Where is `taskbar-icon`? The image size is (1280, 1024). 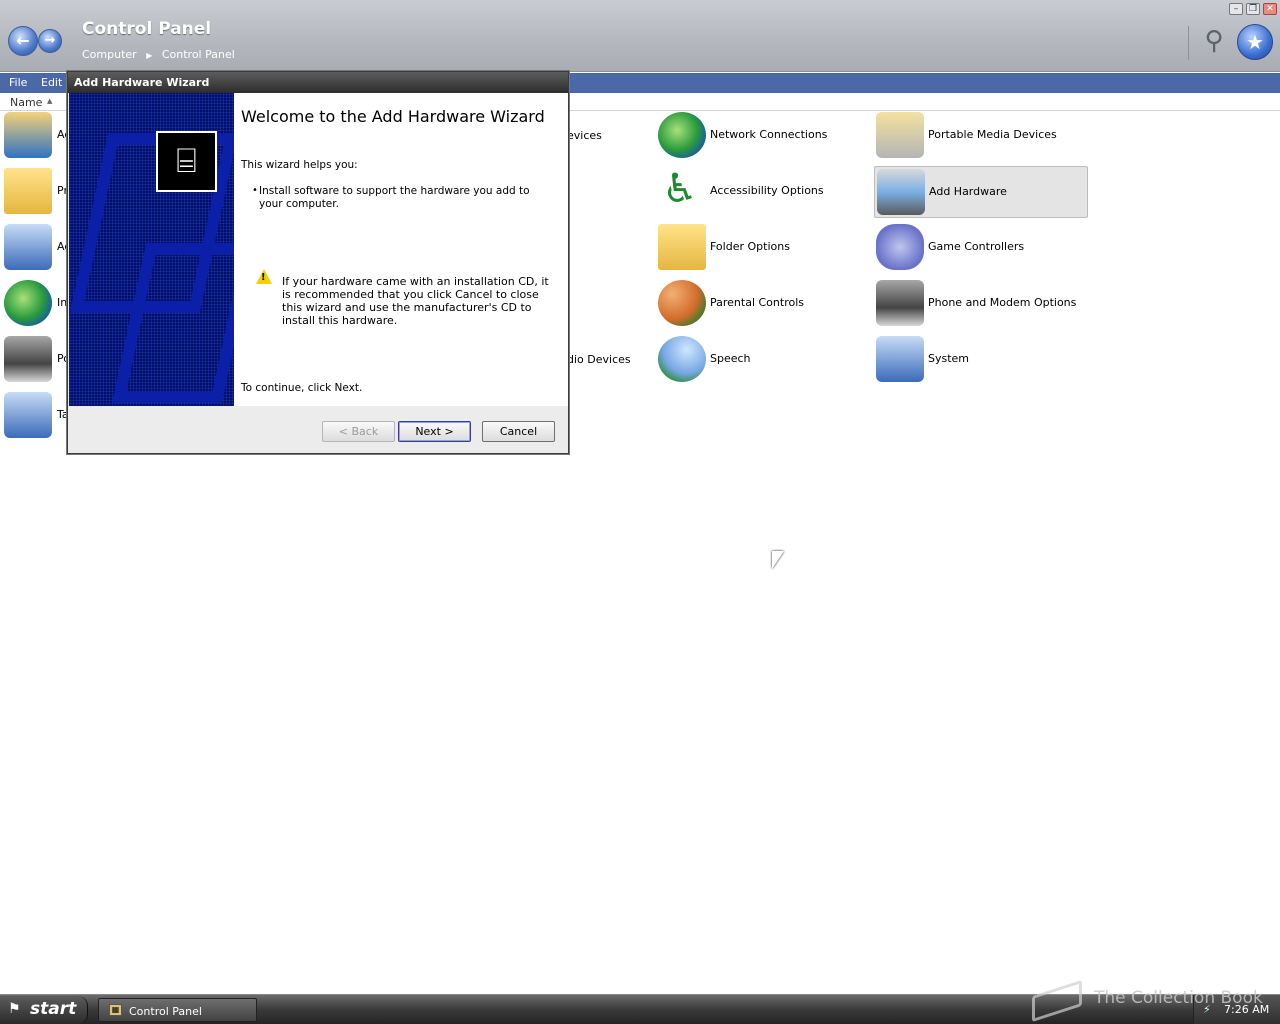 taskbar-icon is located at coordinates (28, 415).